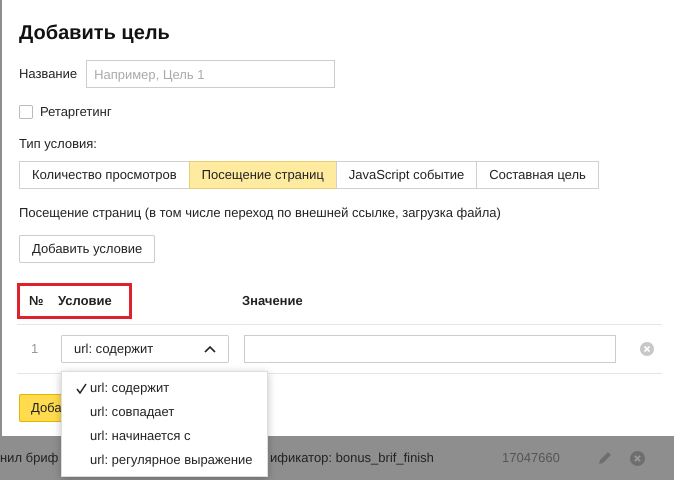  What do you see at coordinates (35, 349) in the screenshot?
I see `row-number: 1` at bounding box center [35, 349].